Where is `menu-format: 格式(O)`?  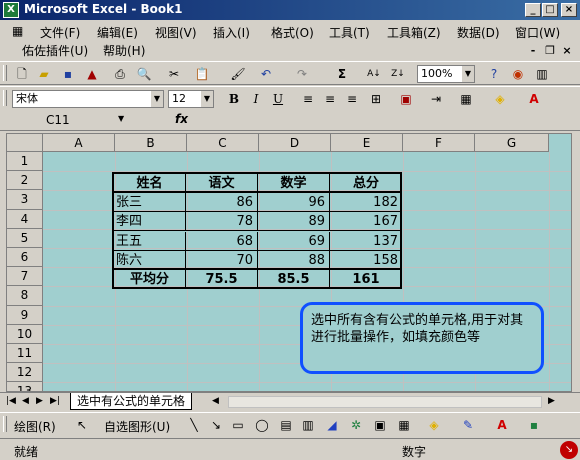 menu-format: 格式(O) is located at coordinates (292, 32).